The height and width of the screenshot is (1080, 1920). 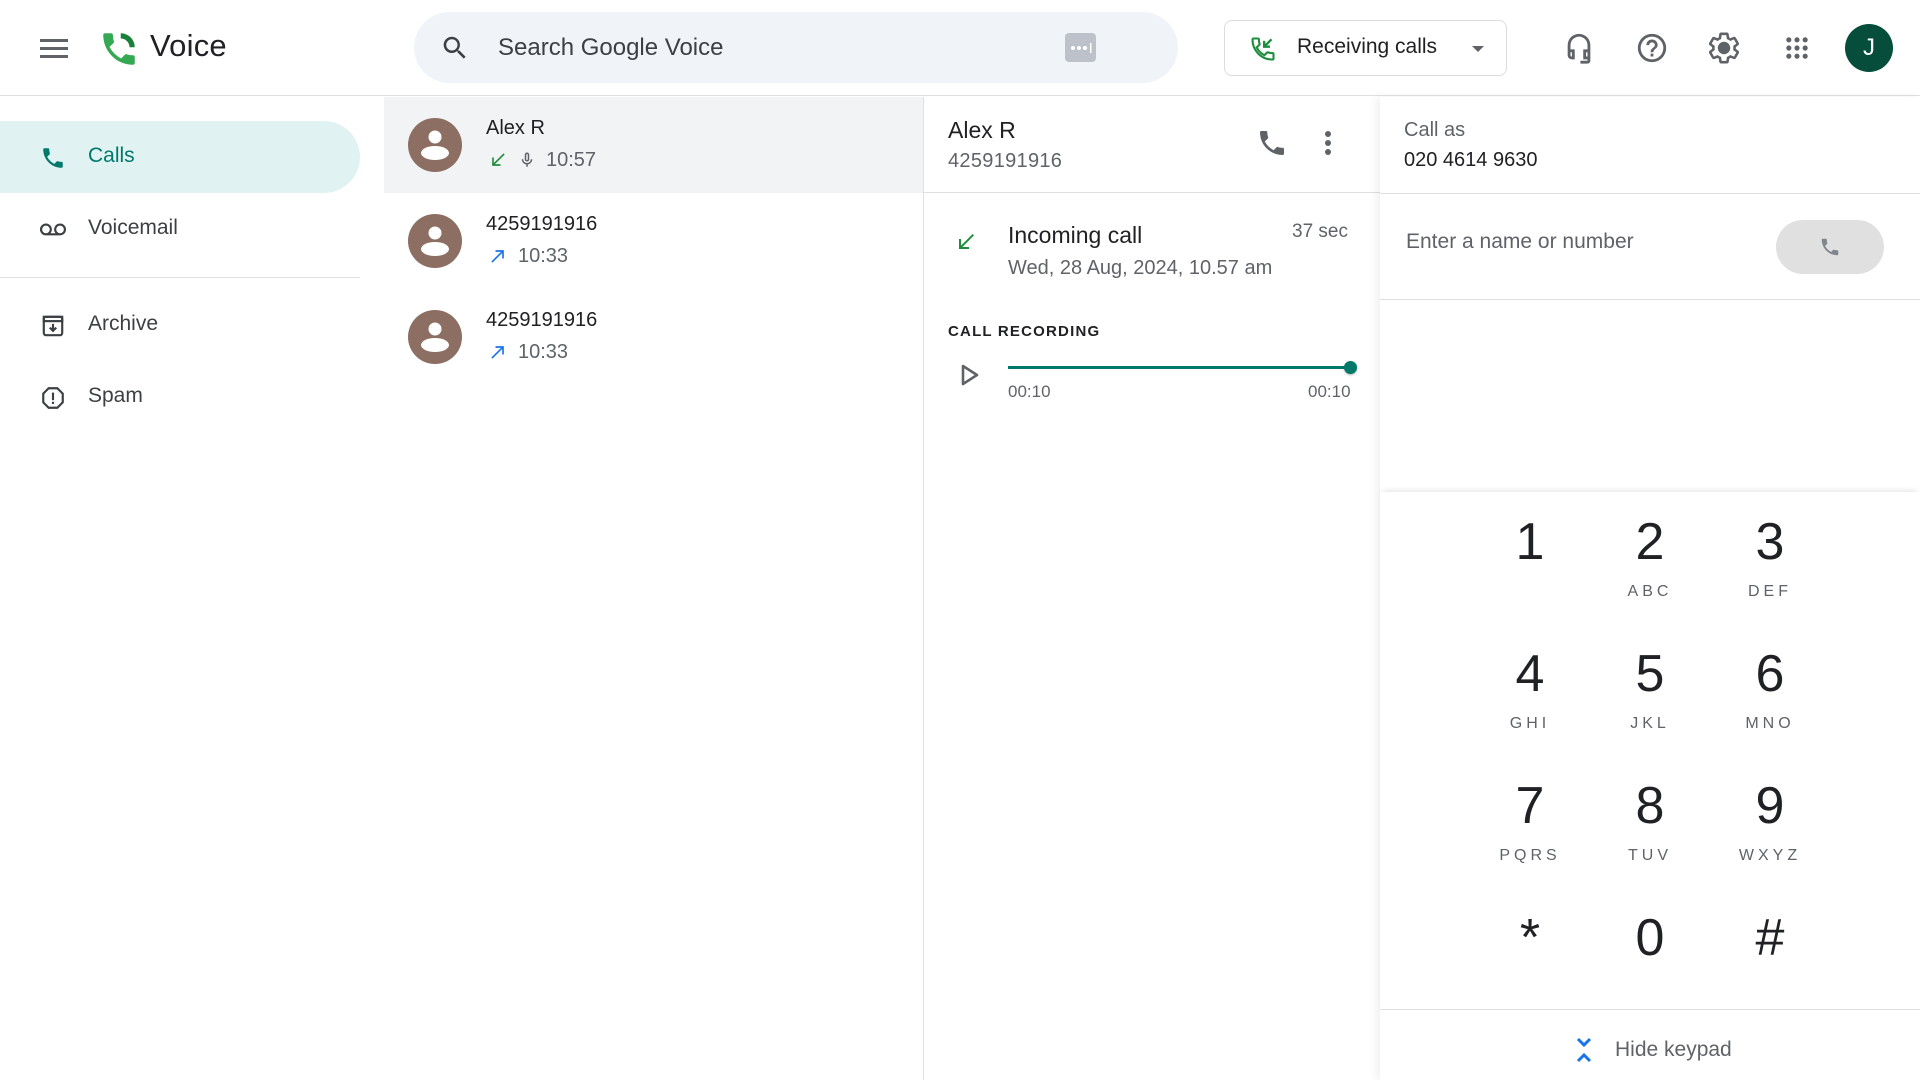 I want to click on play-recording-button, so click(x=970, y=375).